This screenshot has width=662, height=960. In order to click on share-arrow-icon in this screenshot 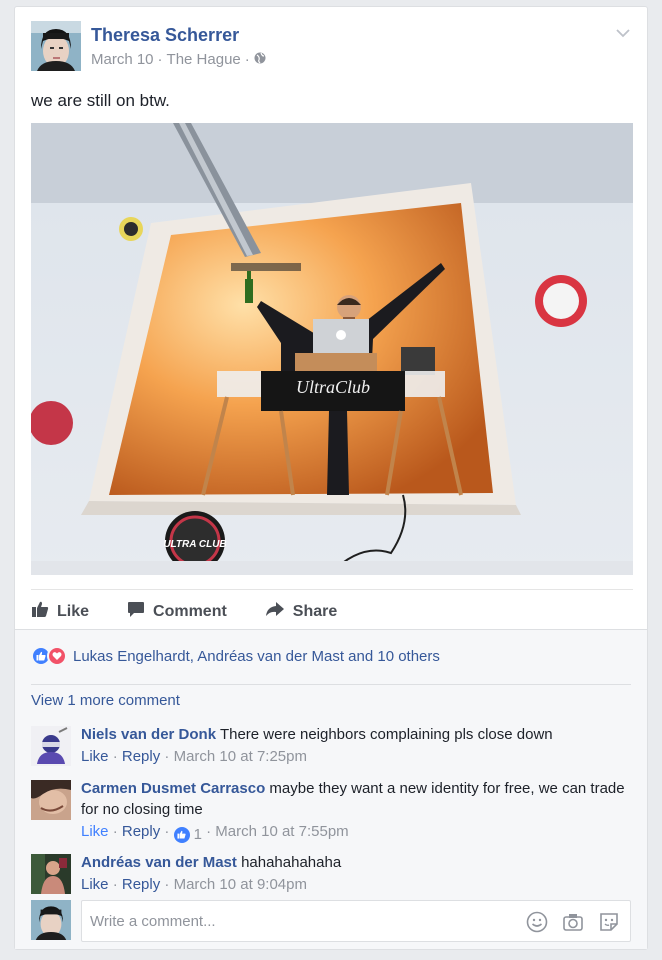, I will do `click(275, 611)`.